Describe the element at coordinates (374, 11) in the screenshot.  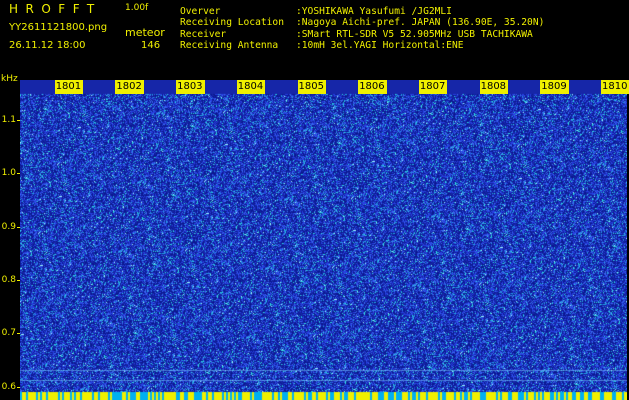
I see `observer-value: :YOSHIKAWA Yasufumi /JG2MLI` at that location.